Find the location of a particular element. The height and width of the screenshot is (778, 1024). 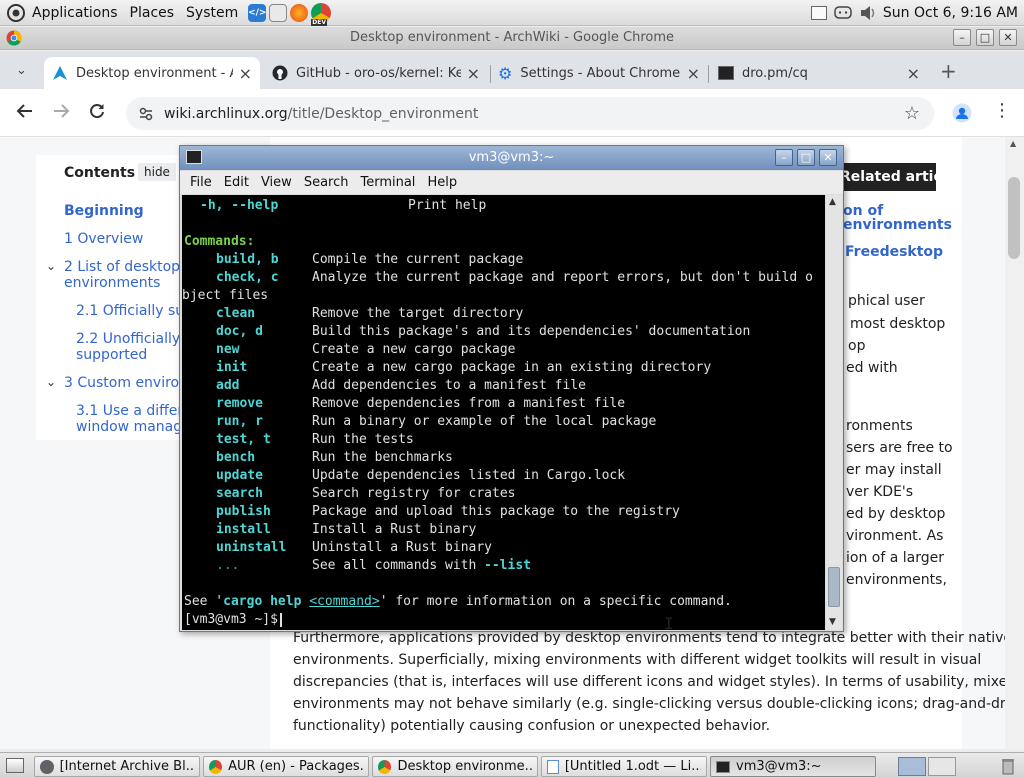

site-info-icon is located at coordinates (146, 114).